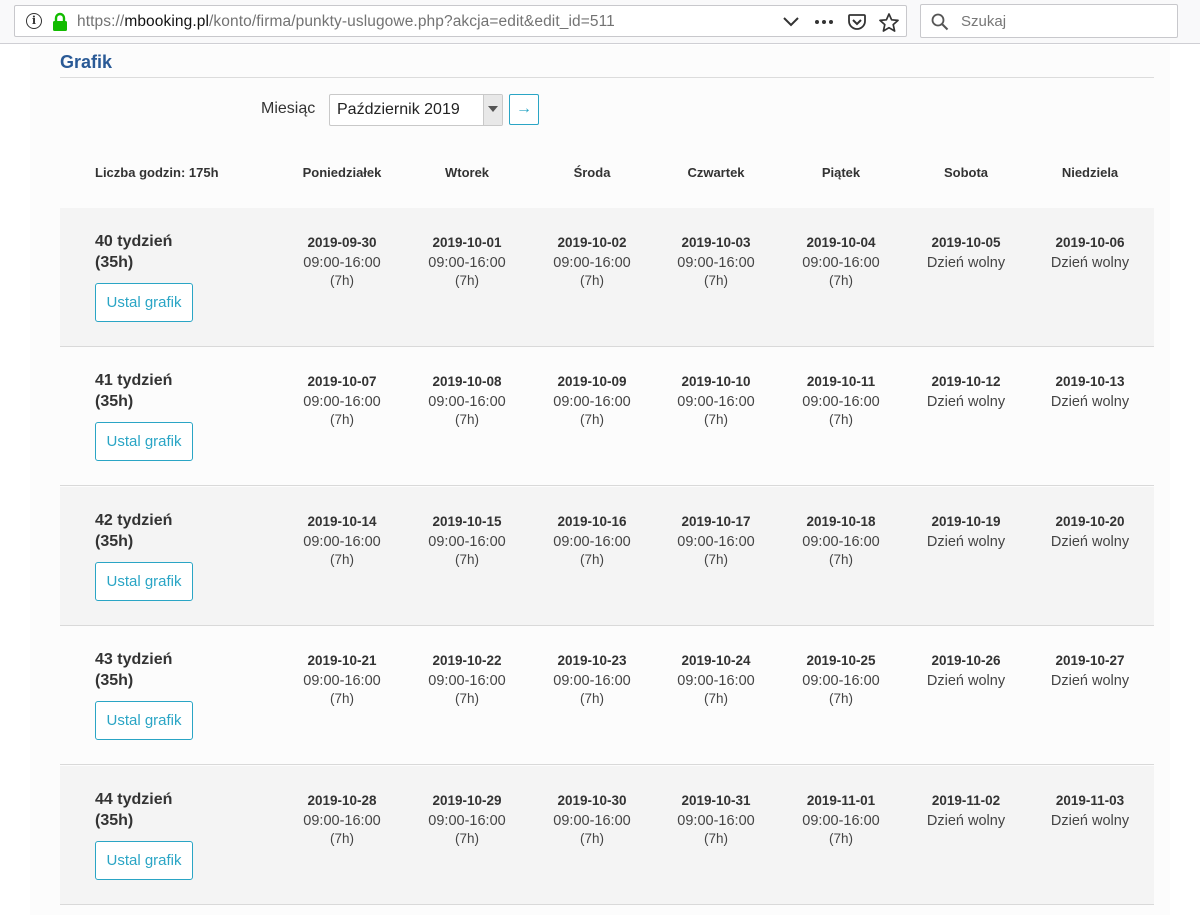  I want to click on day-cell-date: 2019-10-07, so click(342, 381).